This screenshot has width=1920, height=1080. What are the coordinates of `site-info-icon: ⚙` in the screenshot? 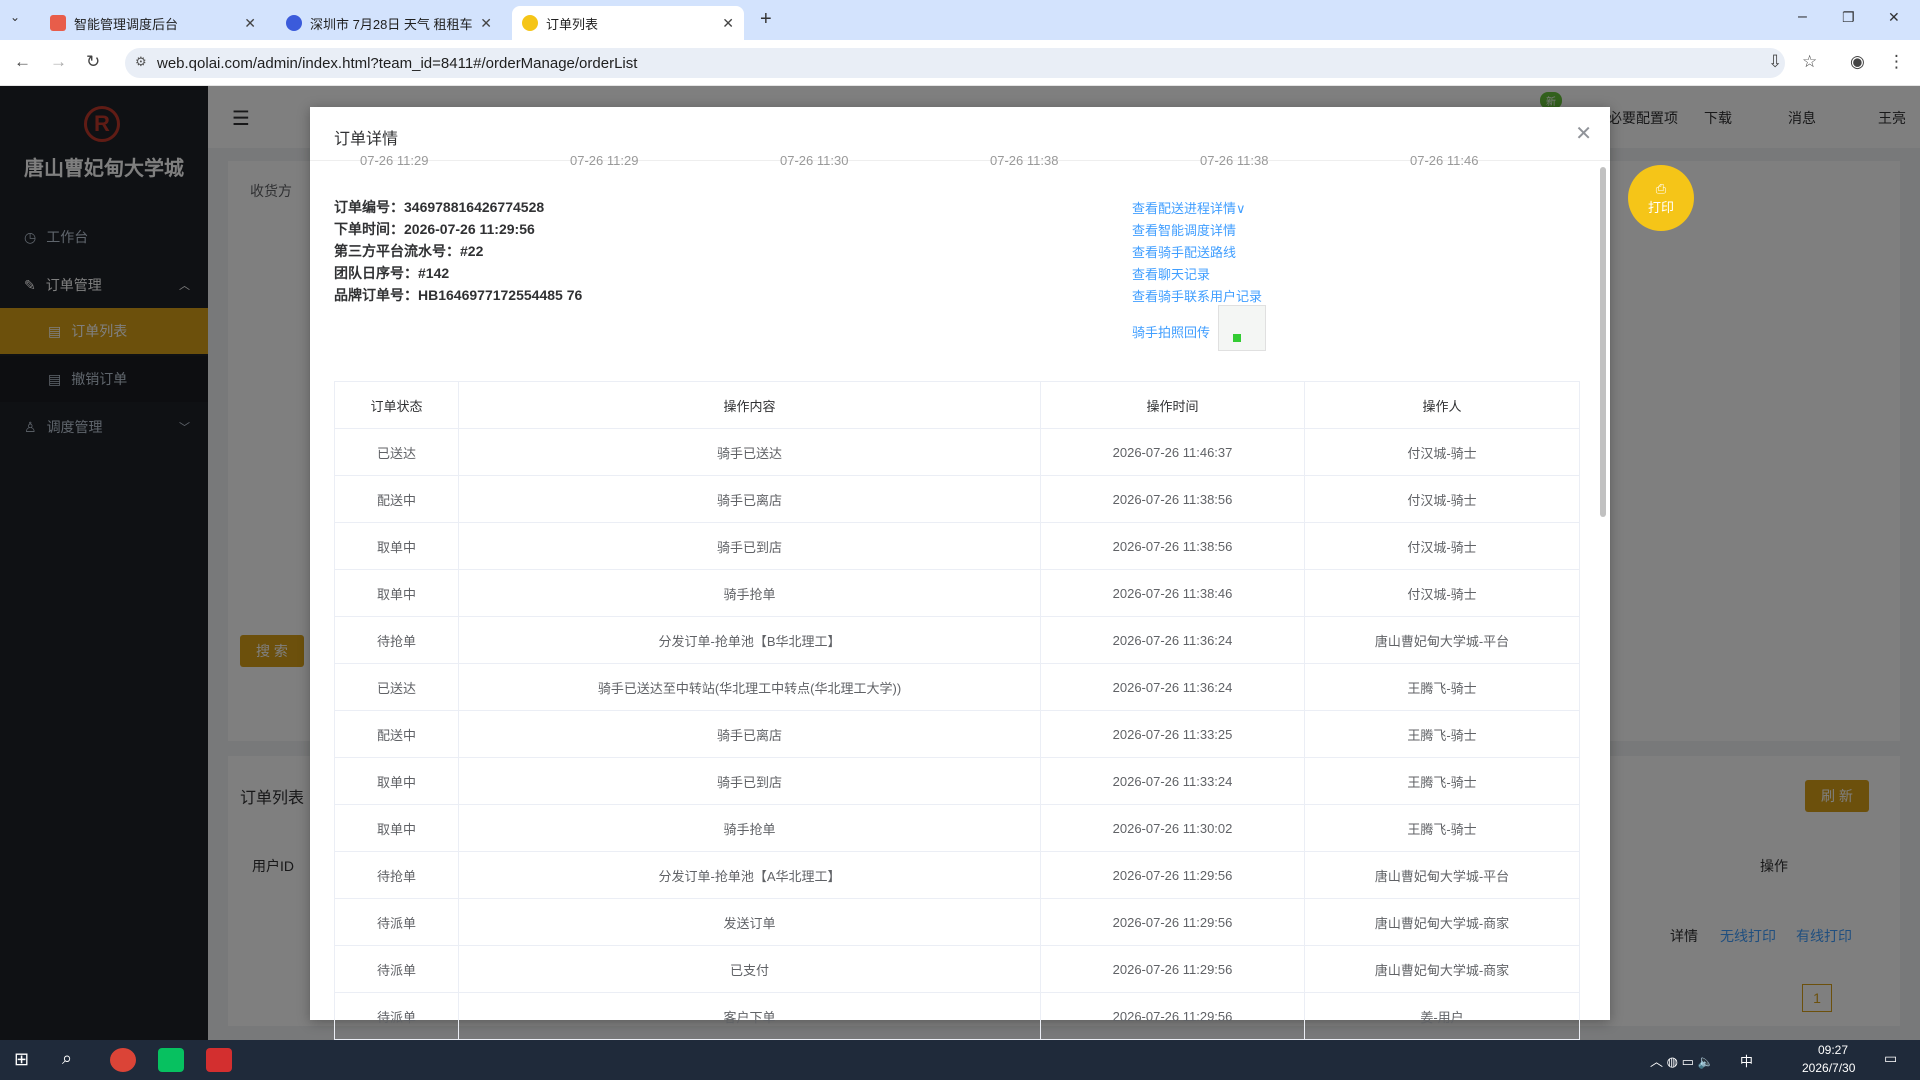 It's located at (141, 62).